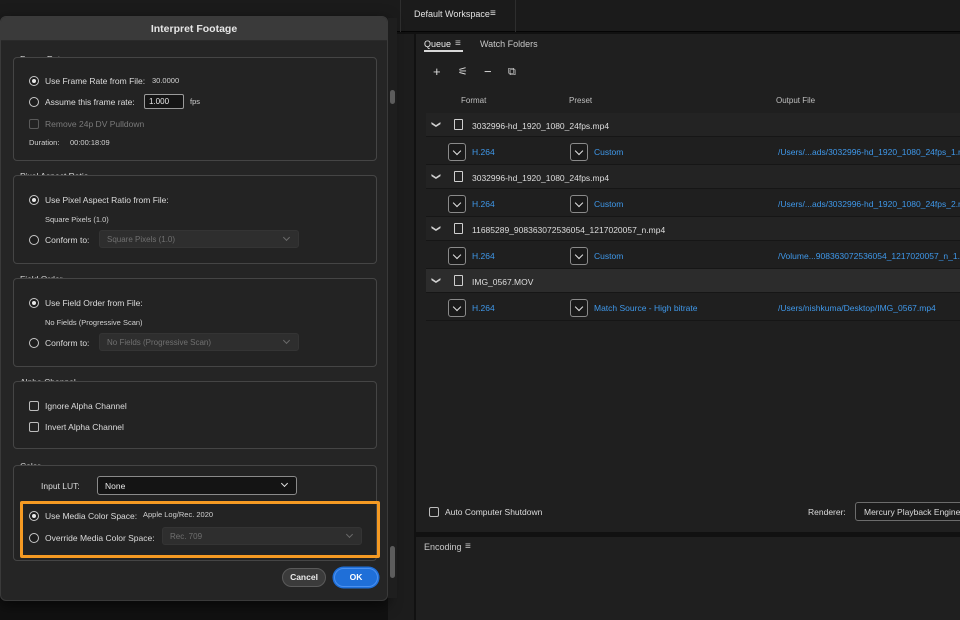 The image size is (960, 620). What do you see at coordinates (67, 343) in the screenshot?
I see `field-order-conform-label: Conform to:` at bounding box center [67, 343].